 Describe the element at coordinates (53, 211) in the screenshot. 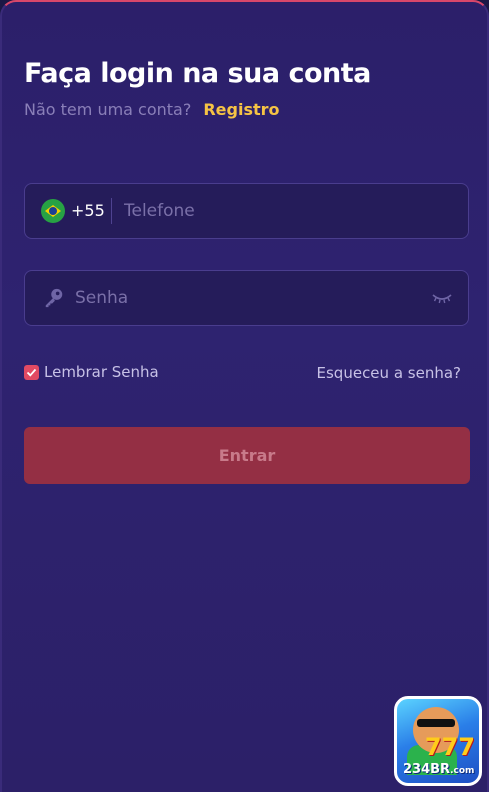

I see `brazil-flag-icon` at that location.